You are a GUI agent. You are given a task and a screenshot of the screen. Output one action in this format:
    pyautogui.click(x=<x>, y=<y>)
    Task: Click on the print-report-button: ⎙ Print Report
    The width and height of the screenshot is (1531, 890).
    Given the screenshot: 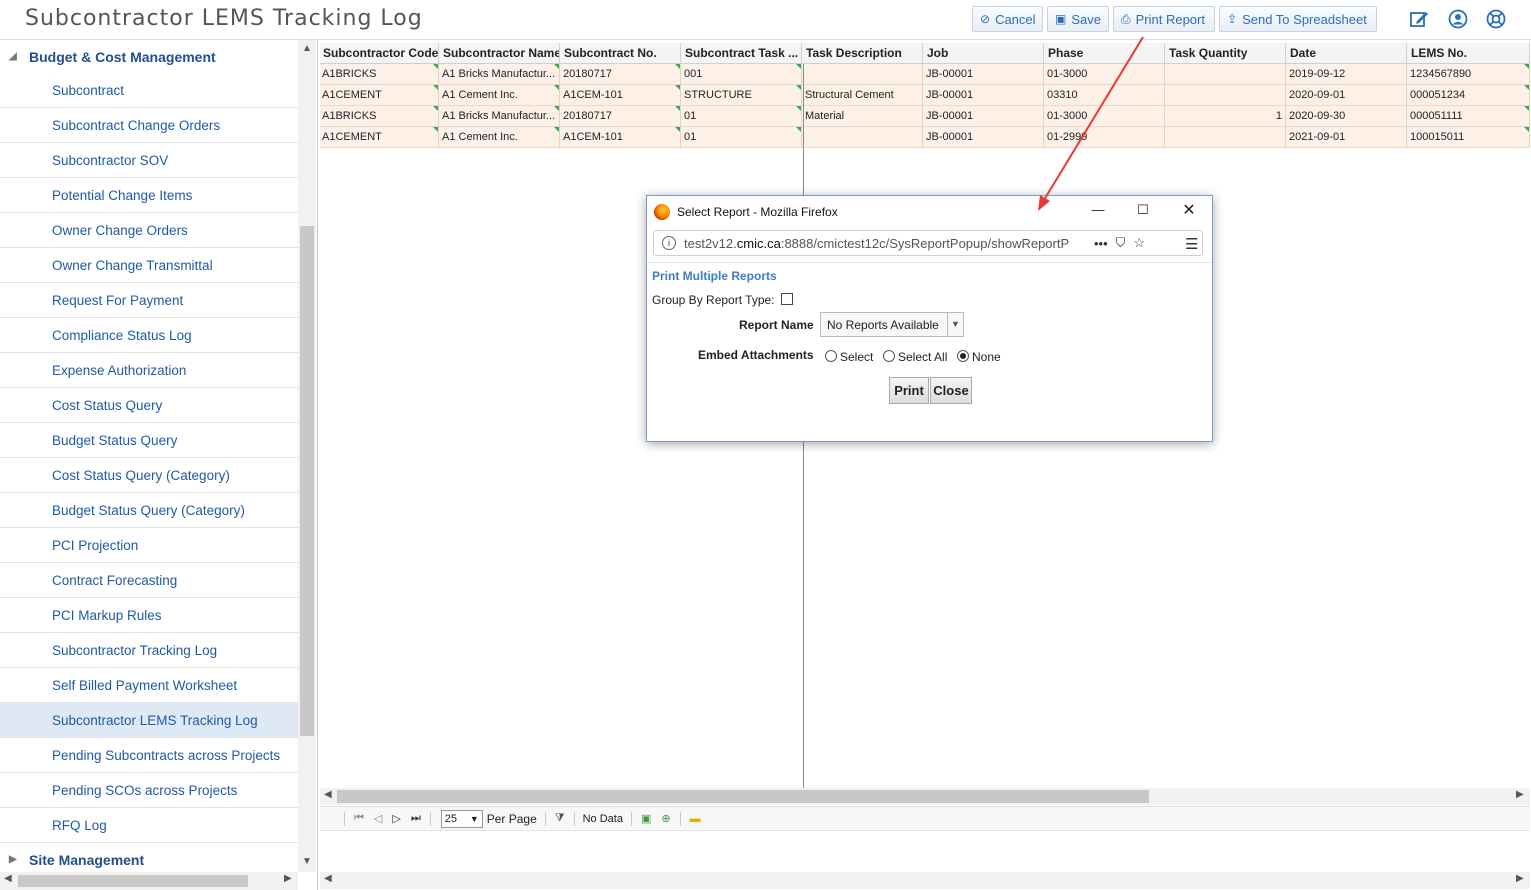 What is the action you would take?
    pyautogui.click(x=1164, y=19)
    